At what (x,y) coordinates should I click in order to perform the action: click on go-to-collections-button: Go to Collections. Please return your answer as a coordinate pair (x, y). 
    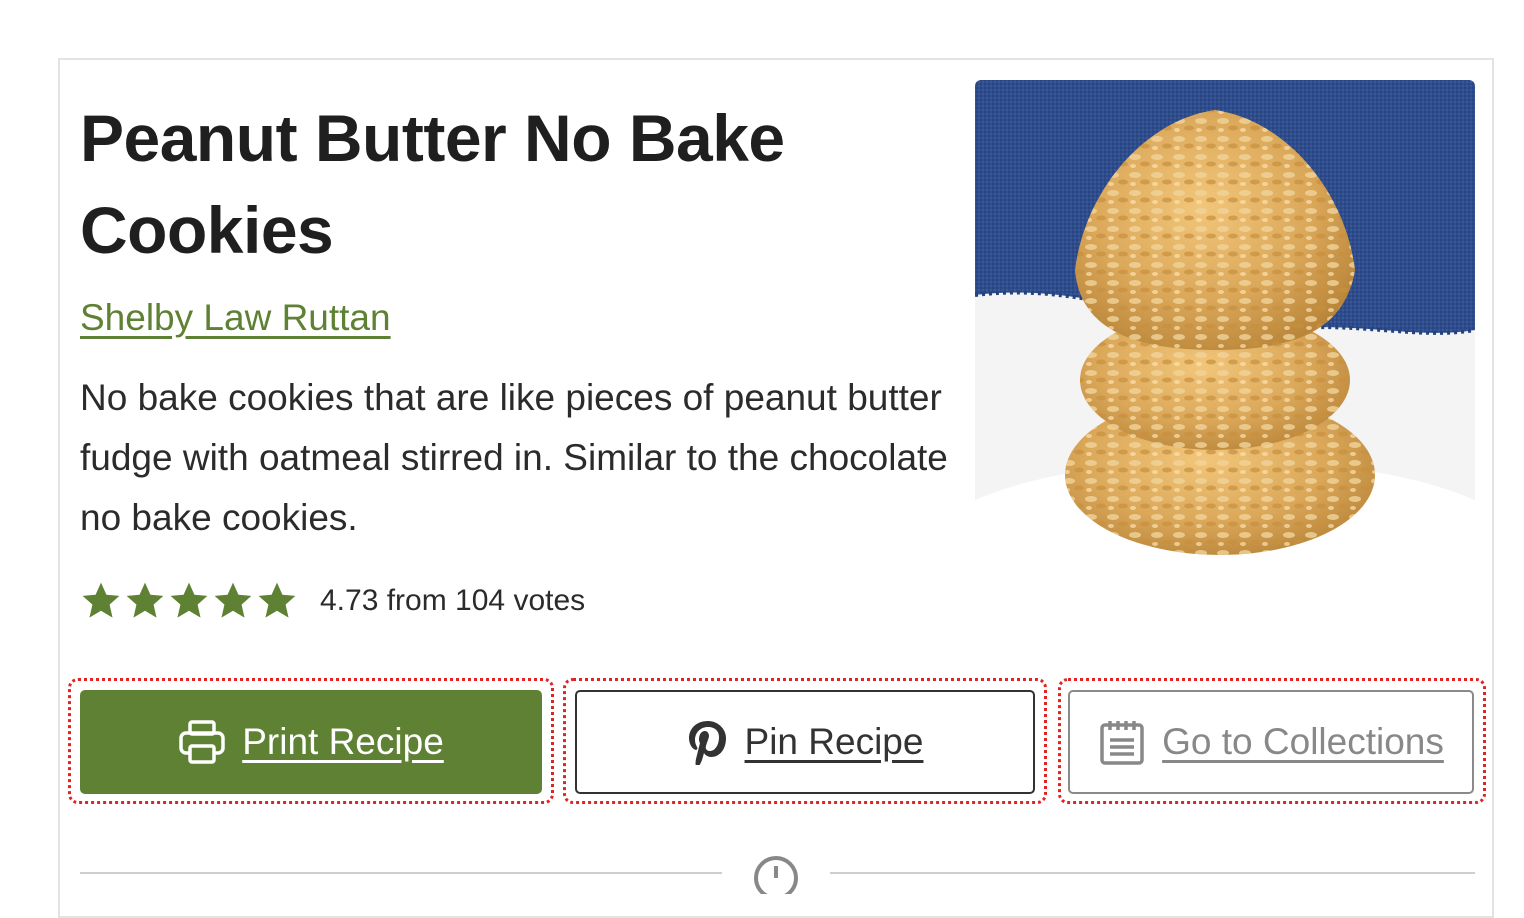
    Looking at the image, I should click on (1271, 742).